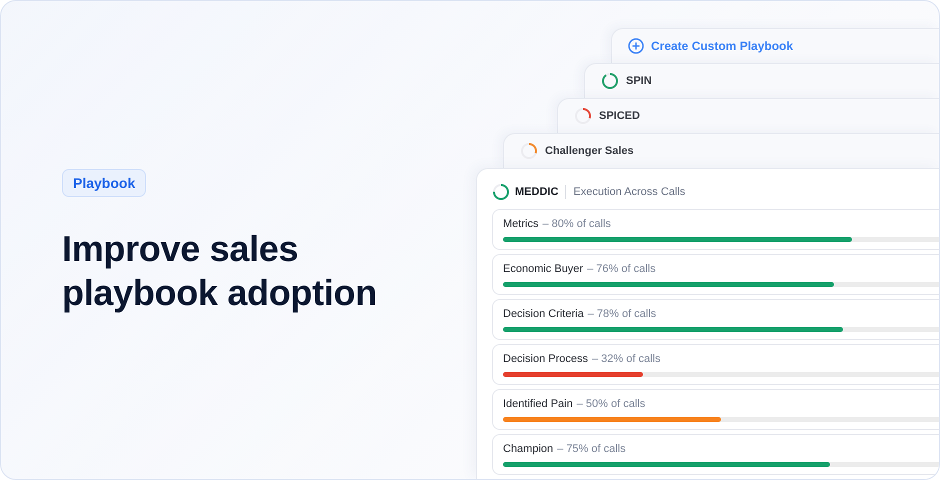  What do you see at coordinates (220, 271) in the screenshot?
I see `headline: Improve sales playbook adoption` at bounding box center [220, 271].